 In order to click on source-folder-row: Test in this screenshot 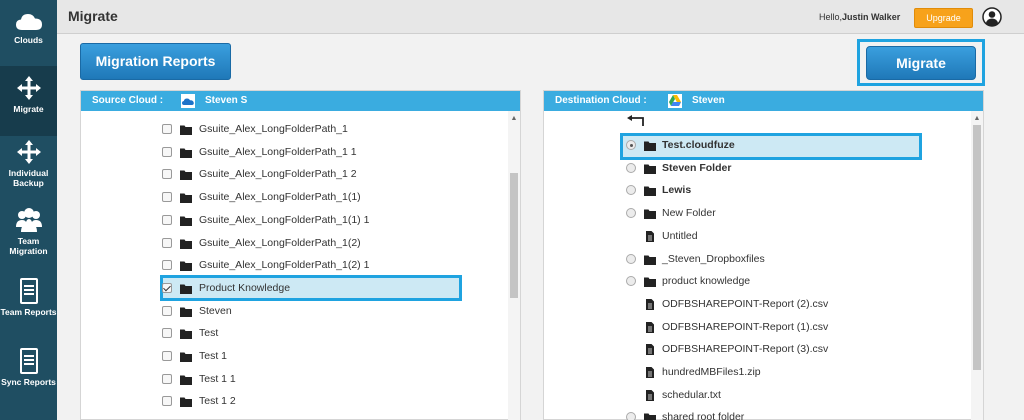, I will do `click(307, 334)`.